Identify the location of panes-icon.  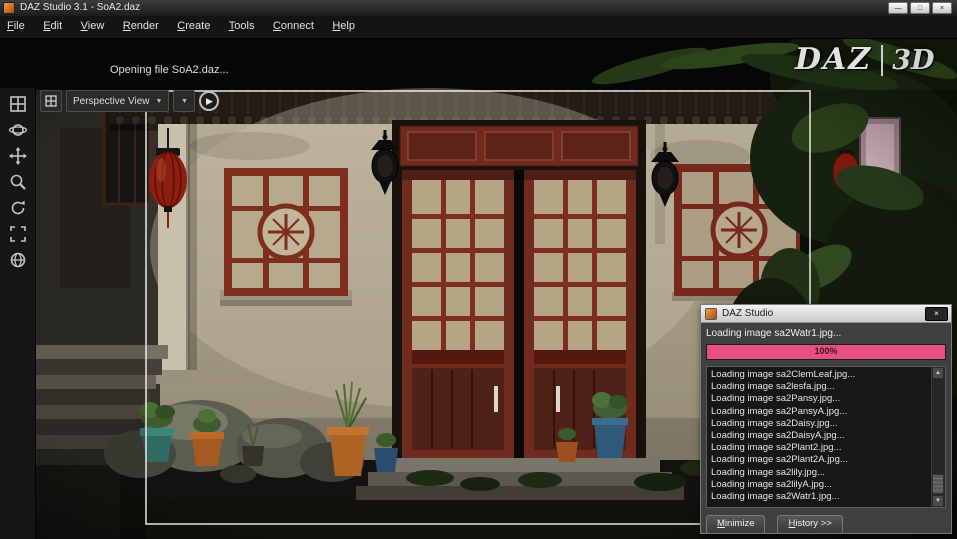
(51, 101).